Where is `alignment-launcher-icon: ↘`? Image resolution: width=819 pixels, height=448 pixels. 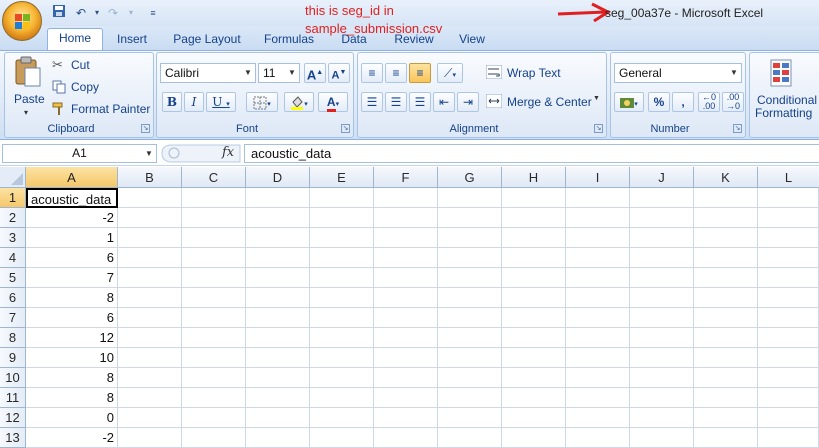
alignment-launcher-icon: ↘ is located at coordinates (598, 128).